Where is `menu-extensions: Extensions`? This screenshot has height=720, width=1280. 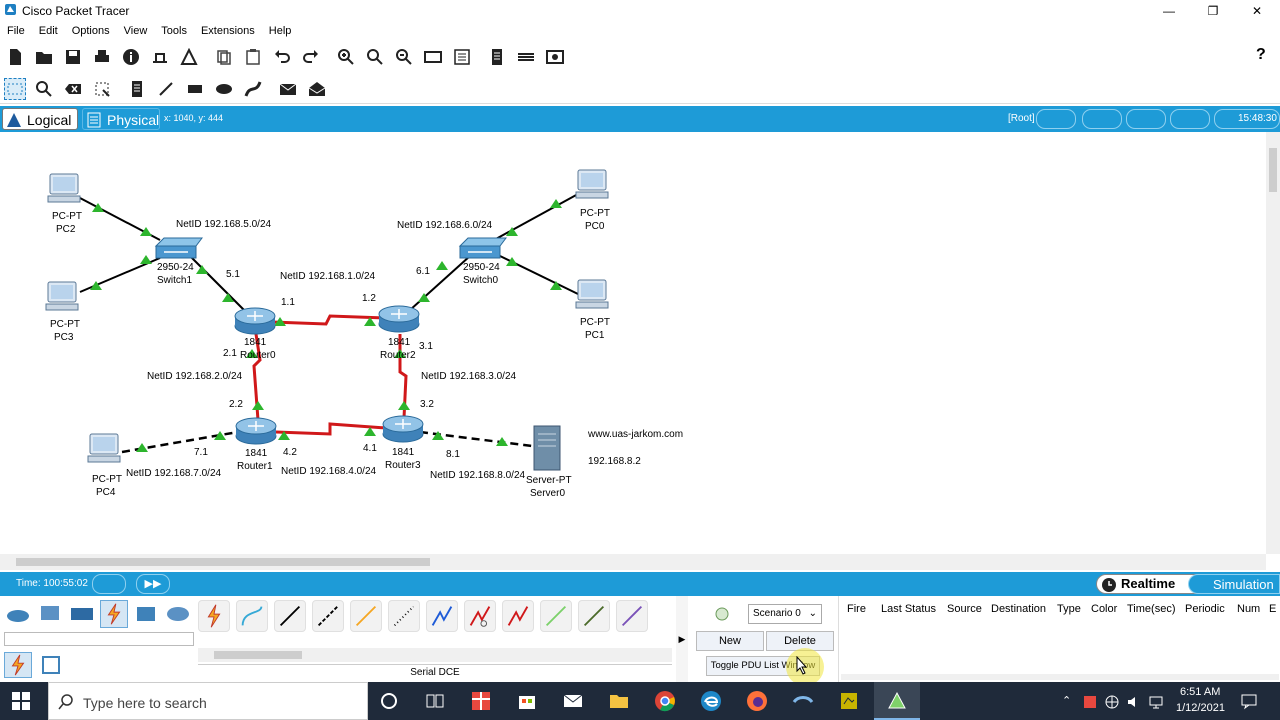
menu-extensions: Extensions is located at coordinates (228, 31).